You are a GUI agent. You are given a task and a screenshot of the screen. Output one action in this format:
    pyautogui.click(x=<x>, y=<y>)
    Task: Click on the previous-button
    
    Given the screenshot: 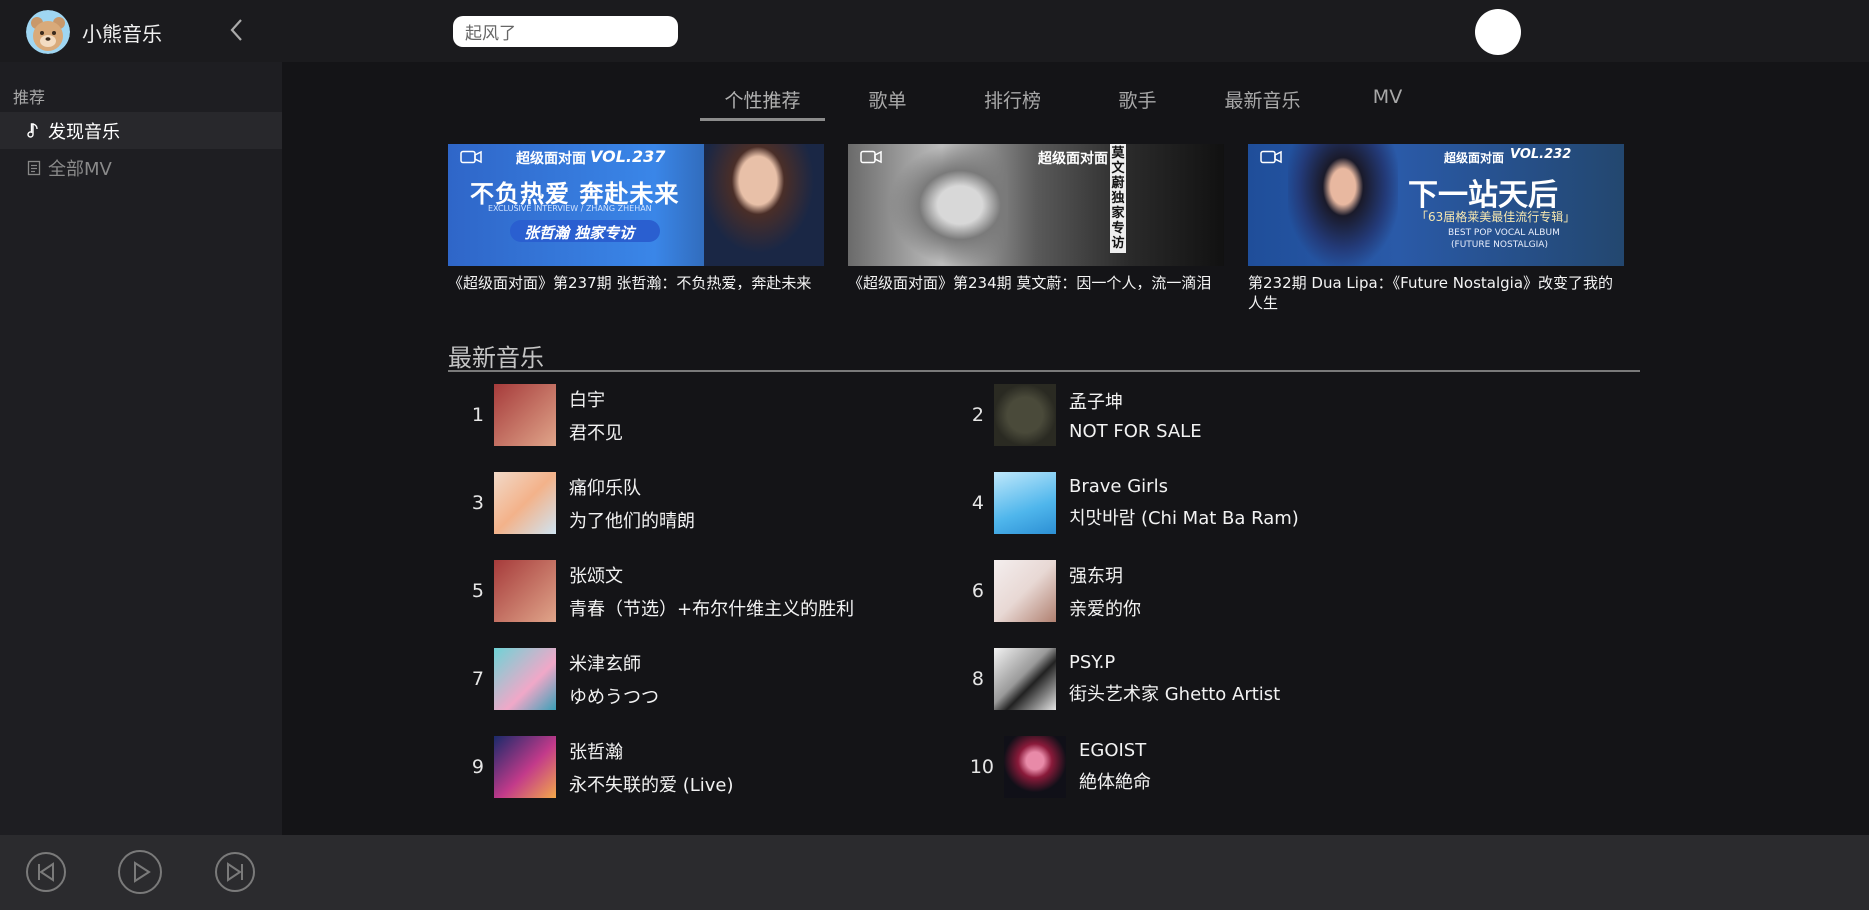 What is the action you would take?
    pyautogui.click(x=46, y=874)
    